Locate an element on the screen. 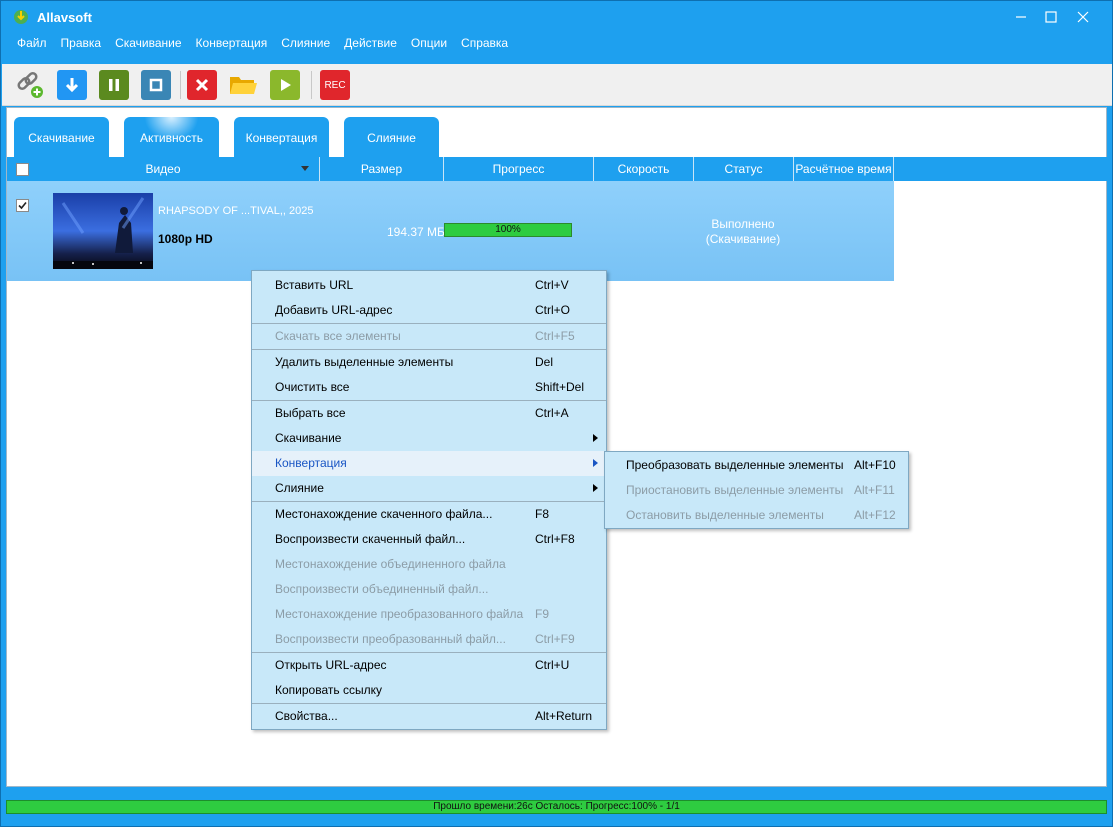 The height and width of the screenshot is (827, 1113). menu-edit: Правка is located at coordinates (81, 44).